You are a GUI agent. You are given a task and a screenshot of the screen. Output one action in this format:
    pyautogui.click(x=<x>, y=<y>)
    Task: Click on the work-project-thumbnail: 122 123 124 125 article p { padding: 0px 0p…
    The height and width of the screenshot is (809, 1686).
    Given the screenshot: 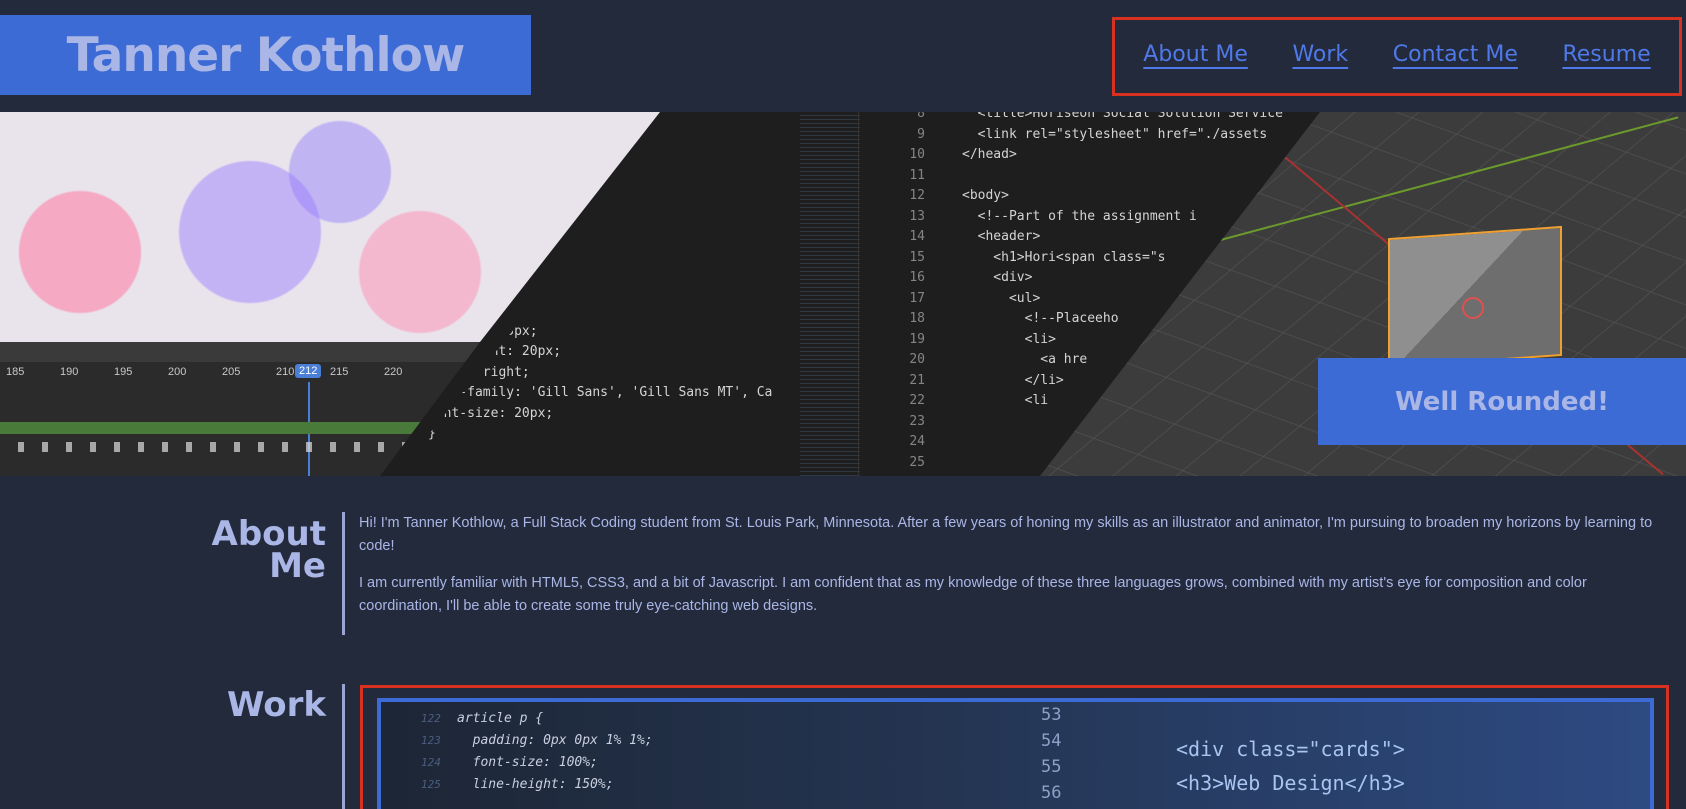 What is the action you would take?
    pyautogui.click(x=1015, y=753)
    